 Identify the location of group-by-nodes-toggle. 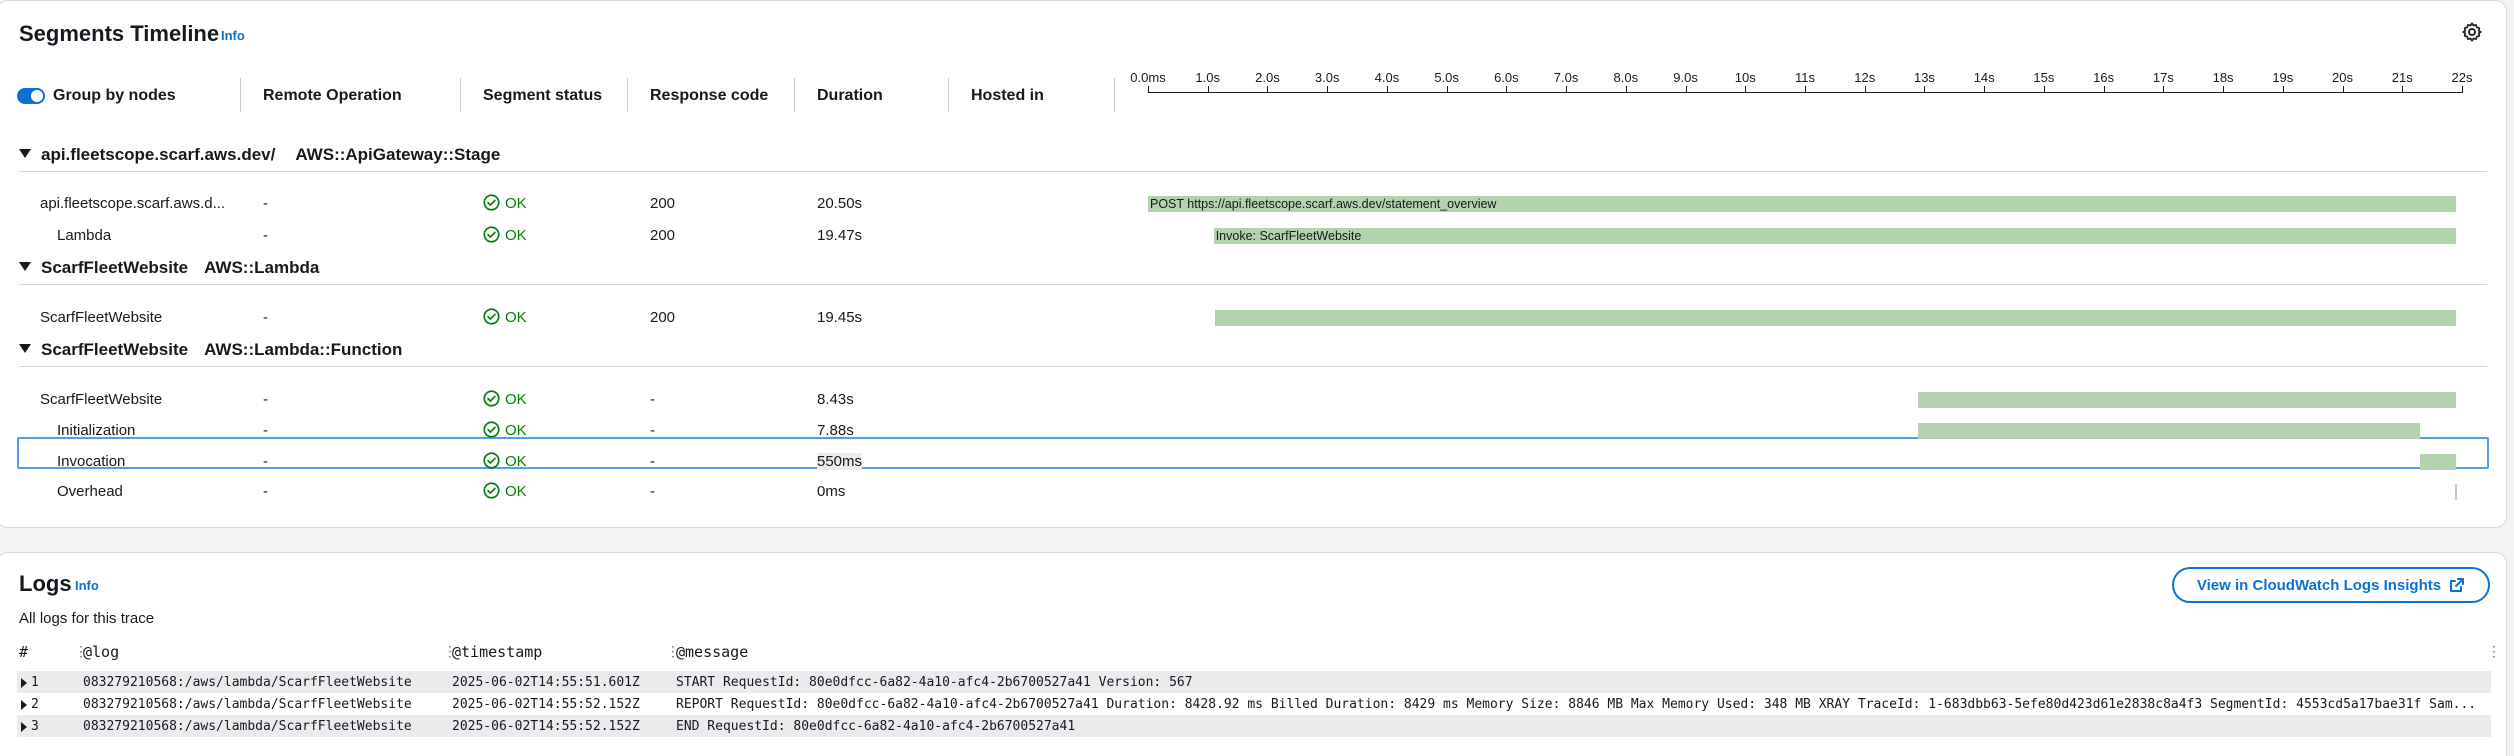
(31, 96).